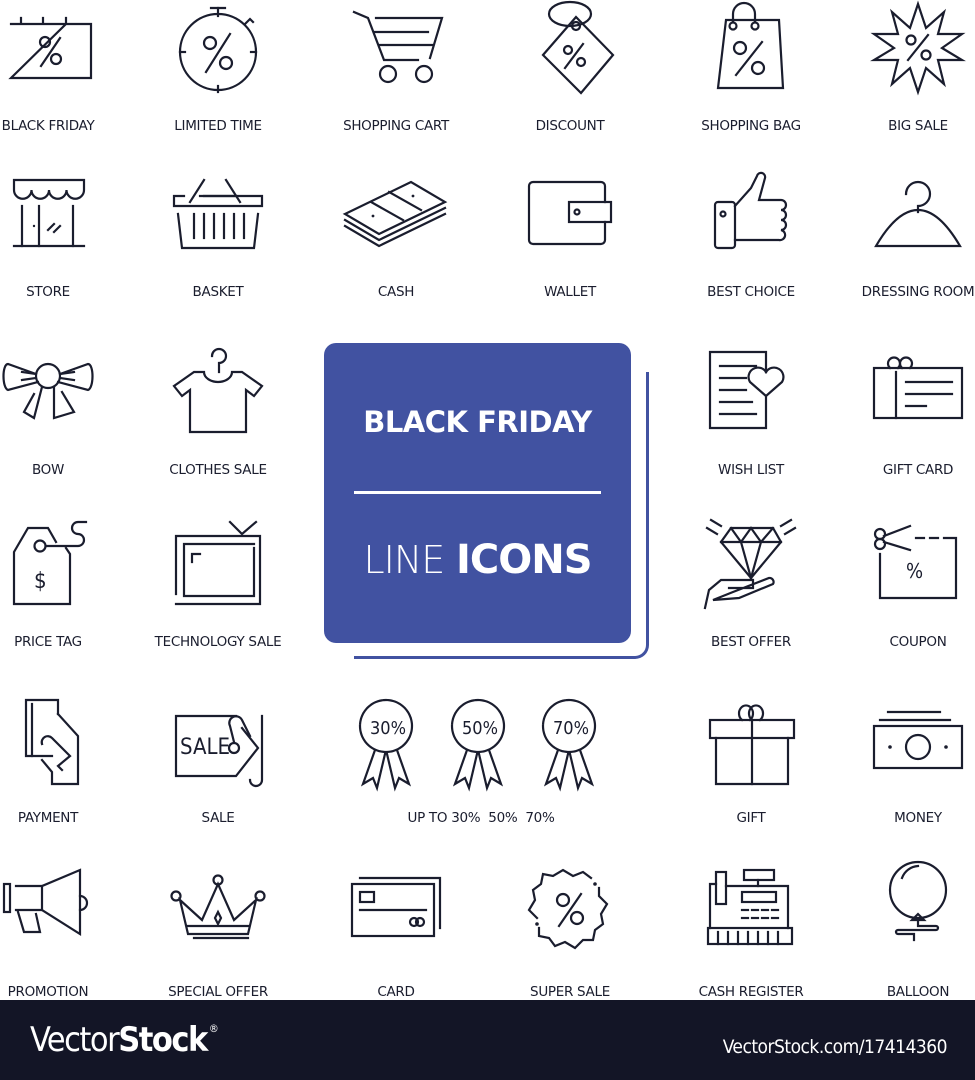 The width and height of the screenshot is (975, 1080). What do you see at coordinates (396, 292) in the screenshot?
I see `icon-label: CASH` at bounding box center [396, 292].